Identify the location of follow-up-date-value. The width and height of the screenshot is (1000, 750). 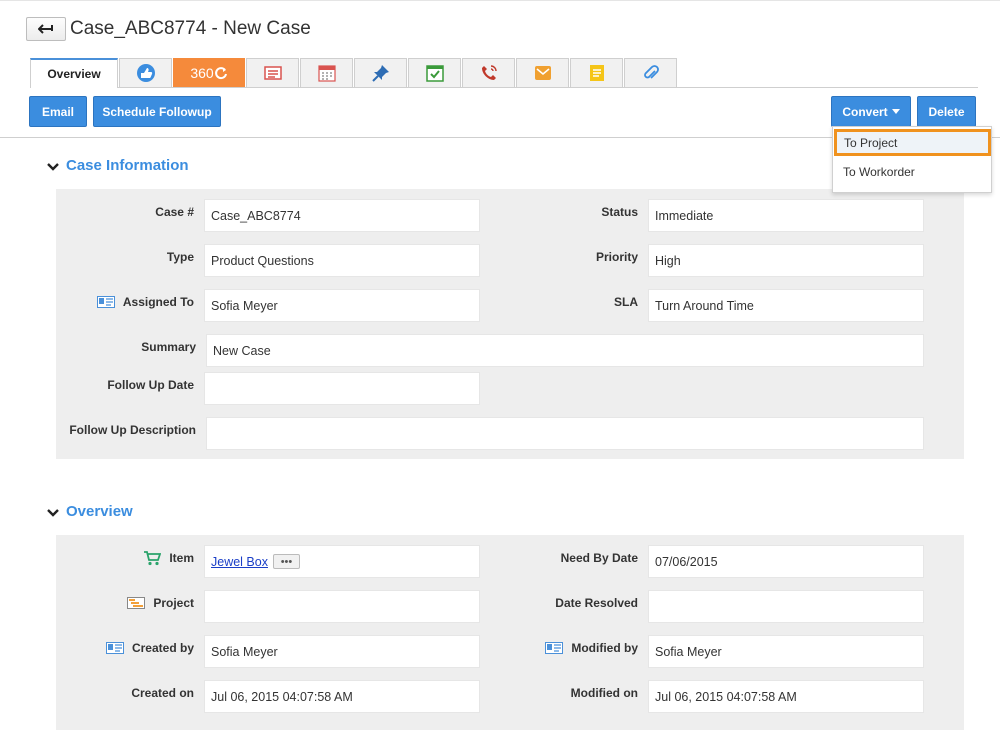
(342, 388).